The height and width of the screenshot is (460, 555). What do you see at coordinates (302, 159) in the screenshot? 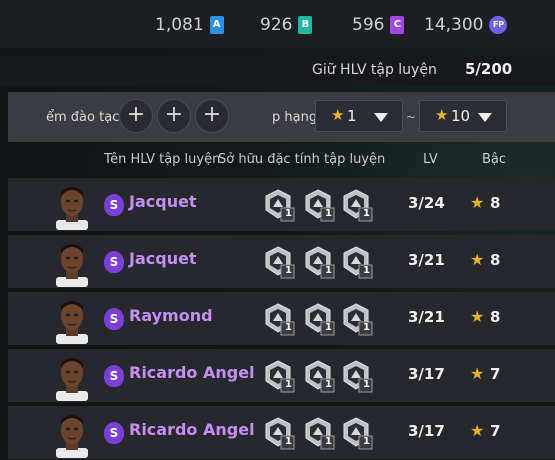
I see `column-header-traits: Sở hữu đặc tính tập luyện` at bounding box center [302, 159].